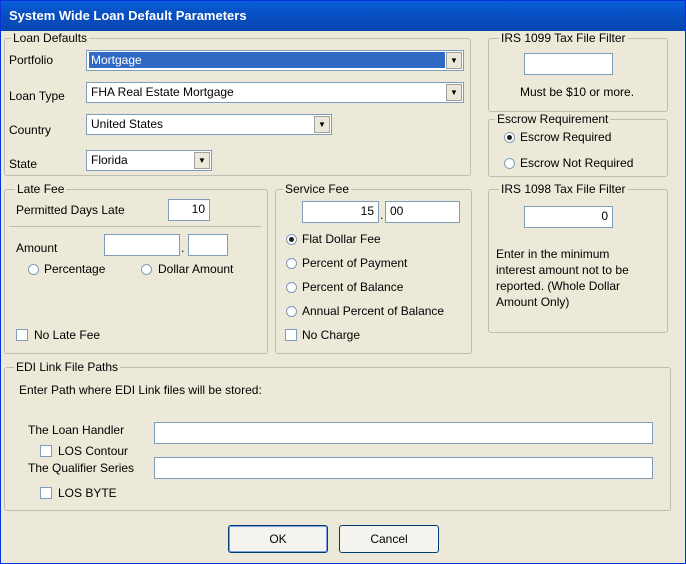 This screenshot has height=564, width=686. I want to click on late-fee-amount-whole-input, so click(142, 245).